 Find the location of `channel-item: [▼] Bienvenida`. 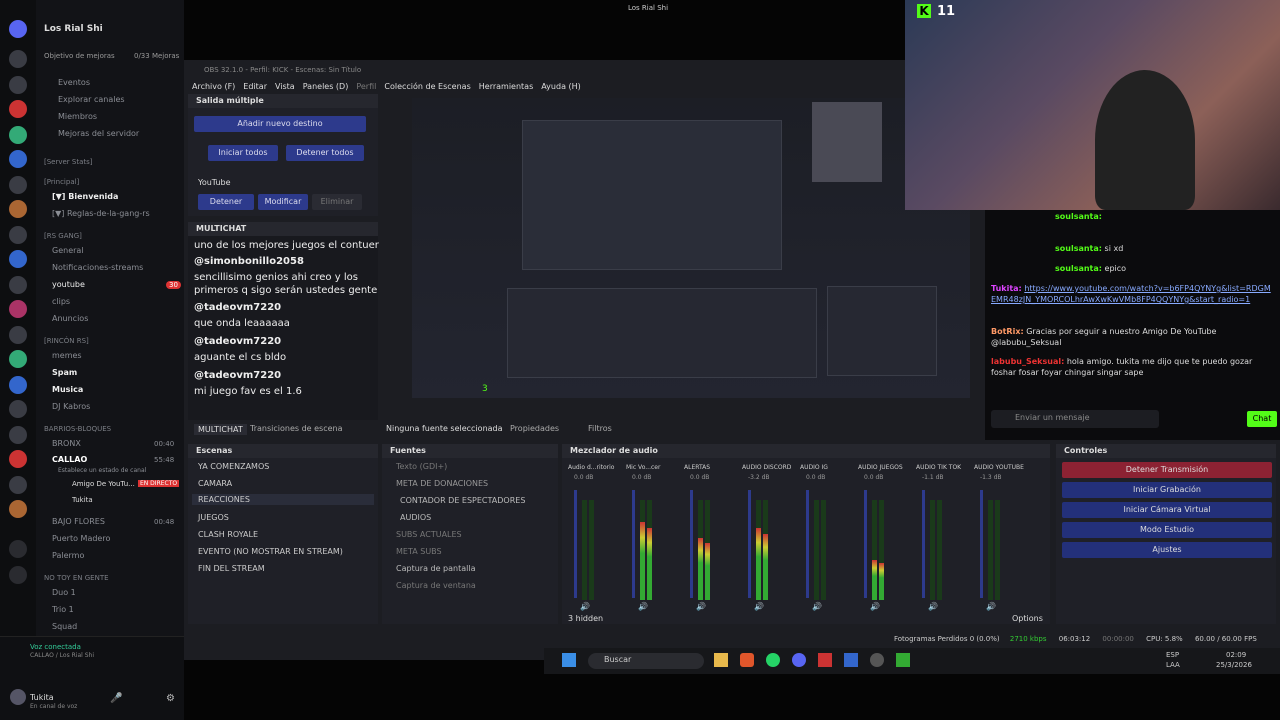

channel-item: [▼] Bienvenida is located at coordinates (85, 196).